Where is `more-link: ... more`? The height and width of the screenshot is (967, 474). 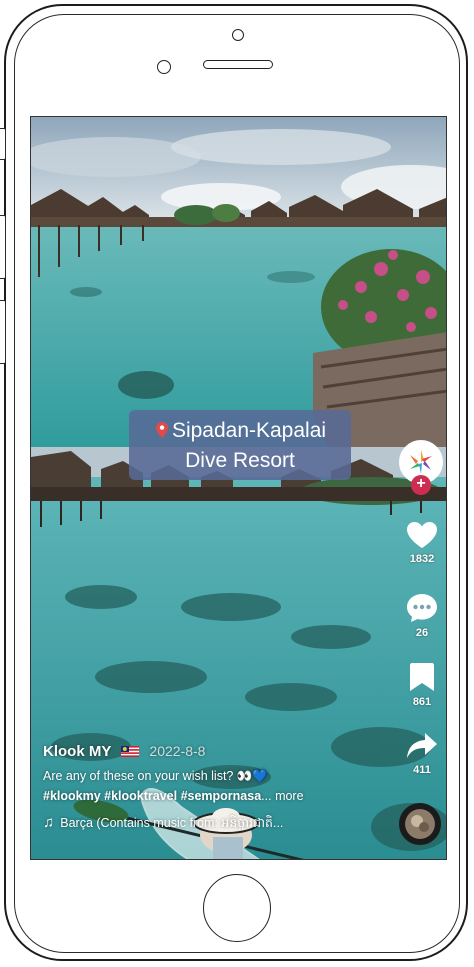 more-link: ... more is located at coordinates (282, 796).